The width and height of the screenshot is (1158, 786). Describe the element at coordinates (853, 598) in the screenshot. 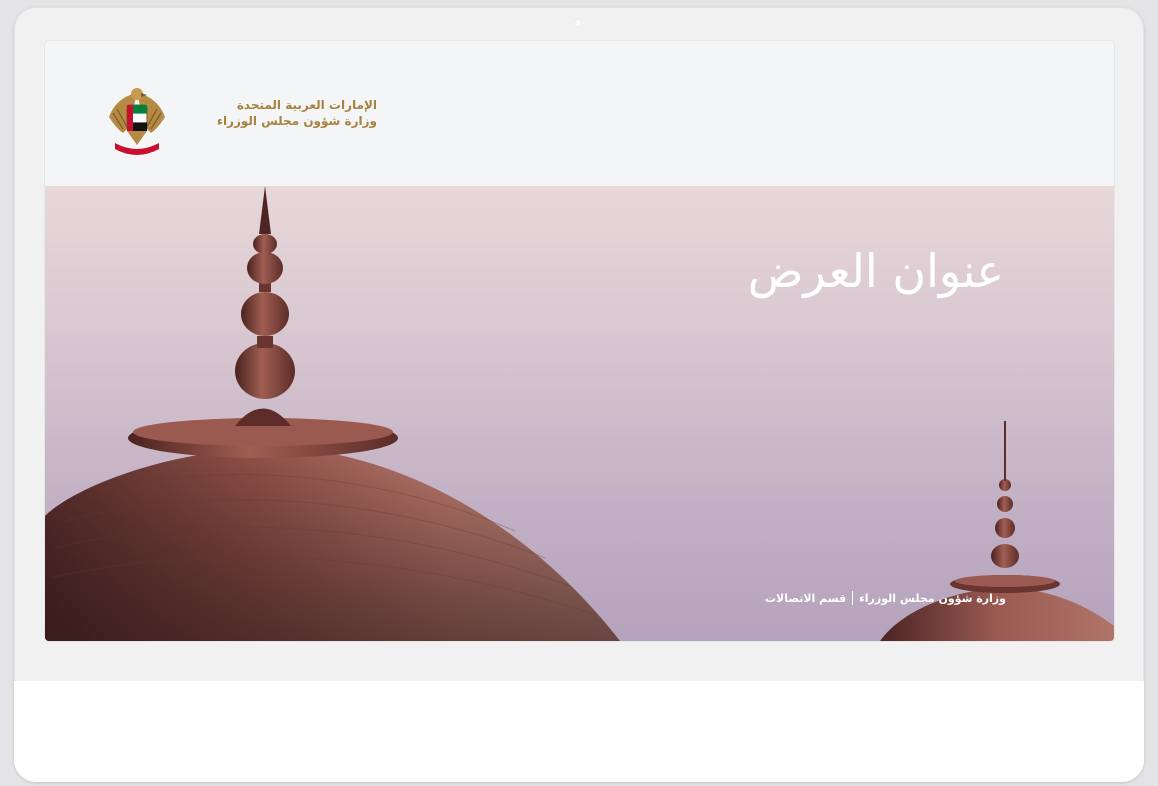

I see `footer-separator` at that location.